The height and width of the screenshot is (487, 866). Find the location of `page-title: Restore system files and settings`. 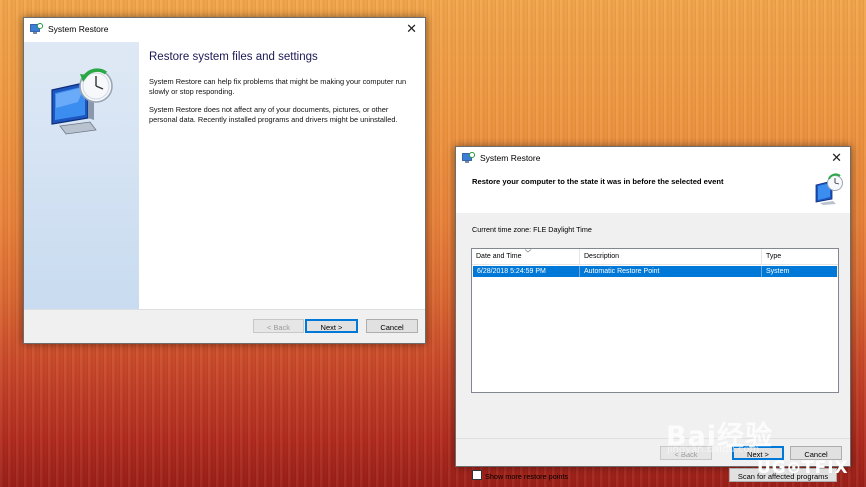

page-title: Restore system files and settings is located at coordinates (233, 57).